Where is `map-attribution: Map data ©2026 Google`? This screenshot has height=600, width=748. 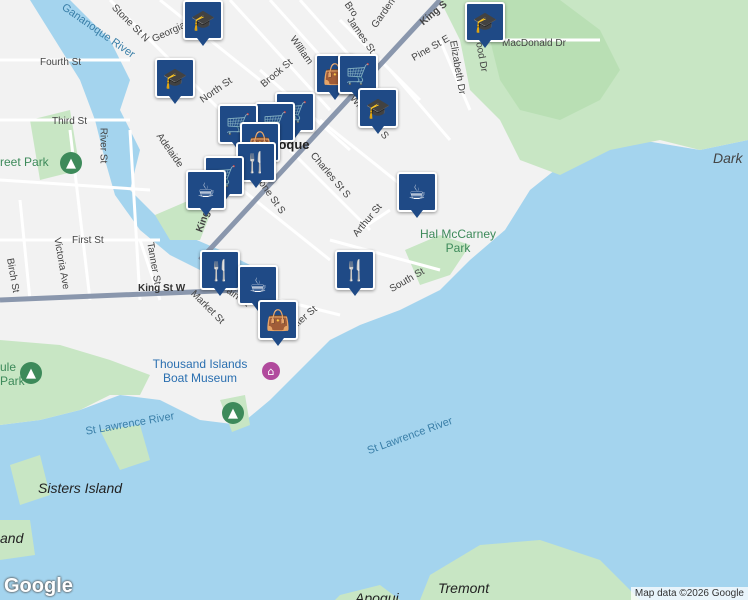
map-attribution: Map data ©2026 Google is located at coordinates (689, 593).